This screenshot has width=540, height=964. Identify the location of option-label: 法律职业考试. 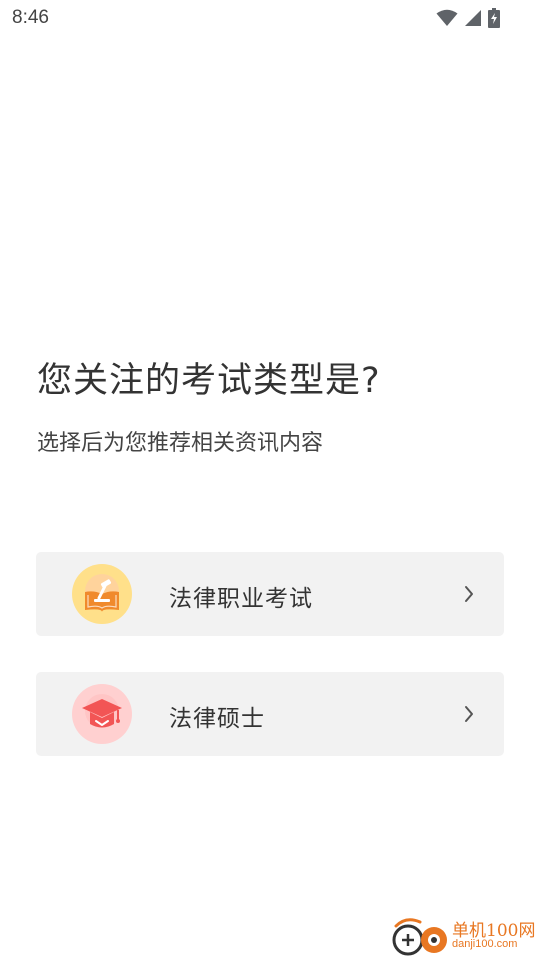
(241, 599).